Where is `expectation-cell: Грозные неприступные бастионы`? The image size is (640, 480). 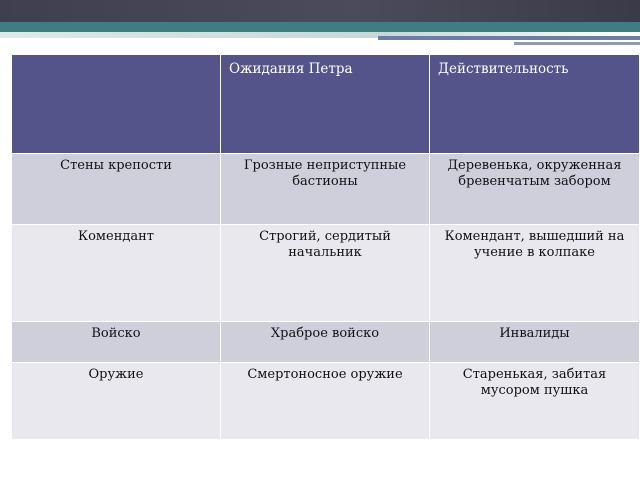
expectation-cell: Грозные неприступные бастионы is located at coordinates (325, 189).